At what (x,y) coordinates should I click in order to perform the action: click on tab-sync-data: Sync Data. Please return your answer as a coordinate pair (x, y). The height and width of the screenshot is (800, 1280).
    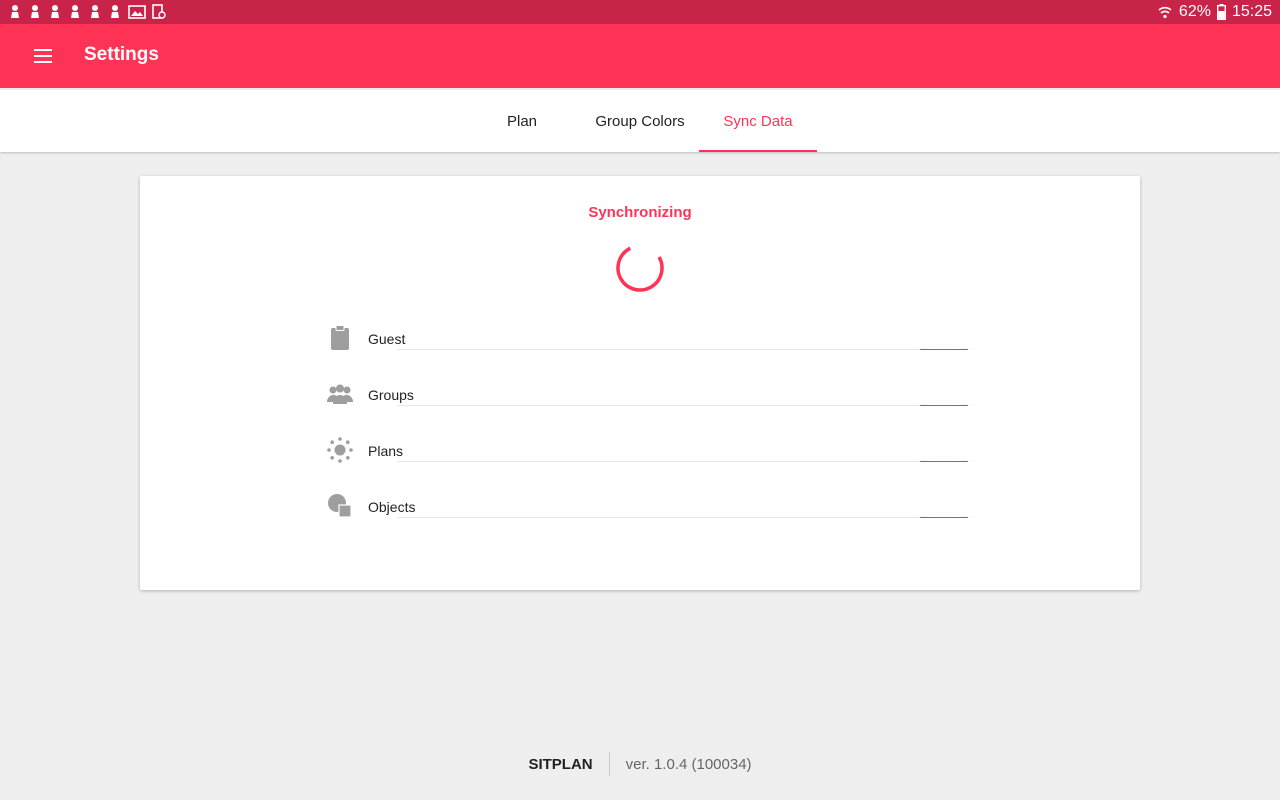
    Looking at the image, I should click on (758, 121).